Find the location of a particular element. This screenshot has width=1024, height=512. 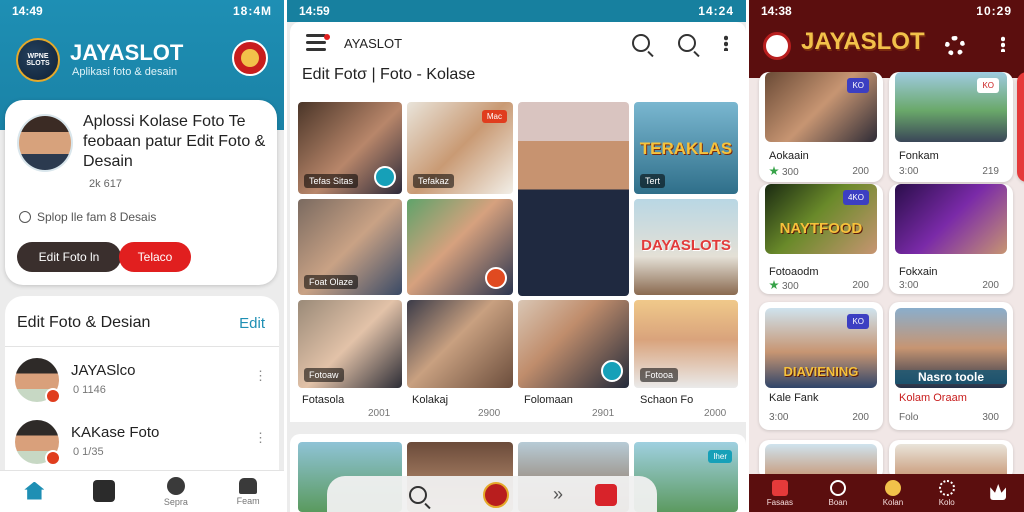

tile-label: Tert is located at coordinates (653, 181).